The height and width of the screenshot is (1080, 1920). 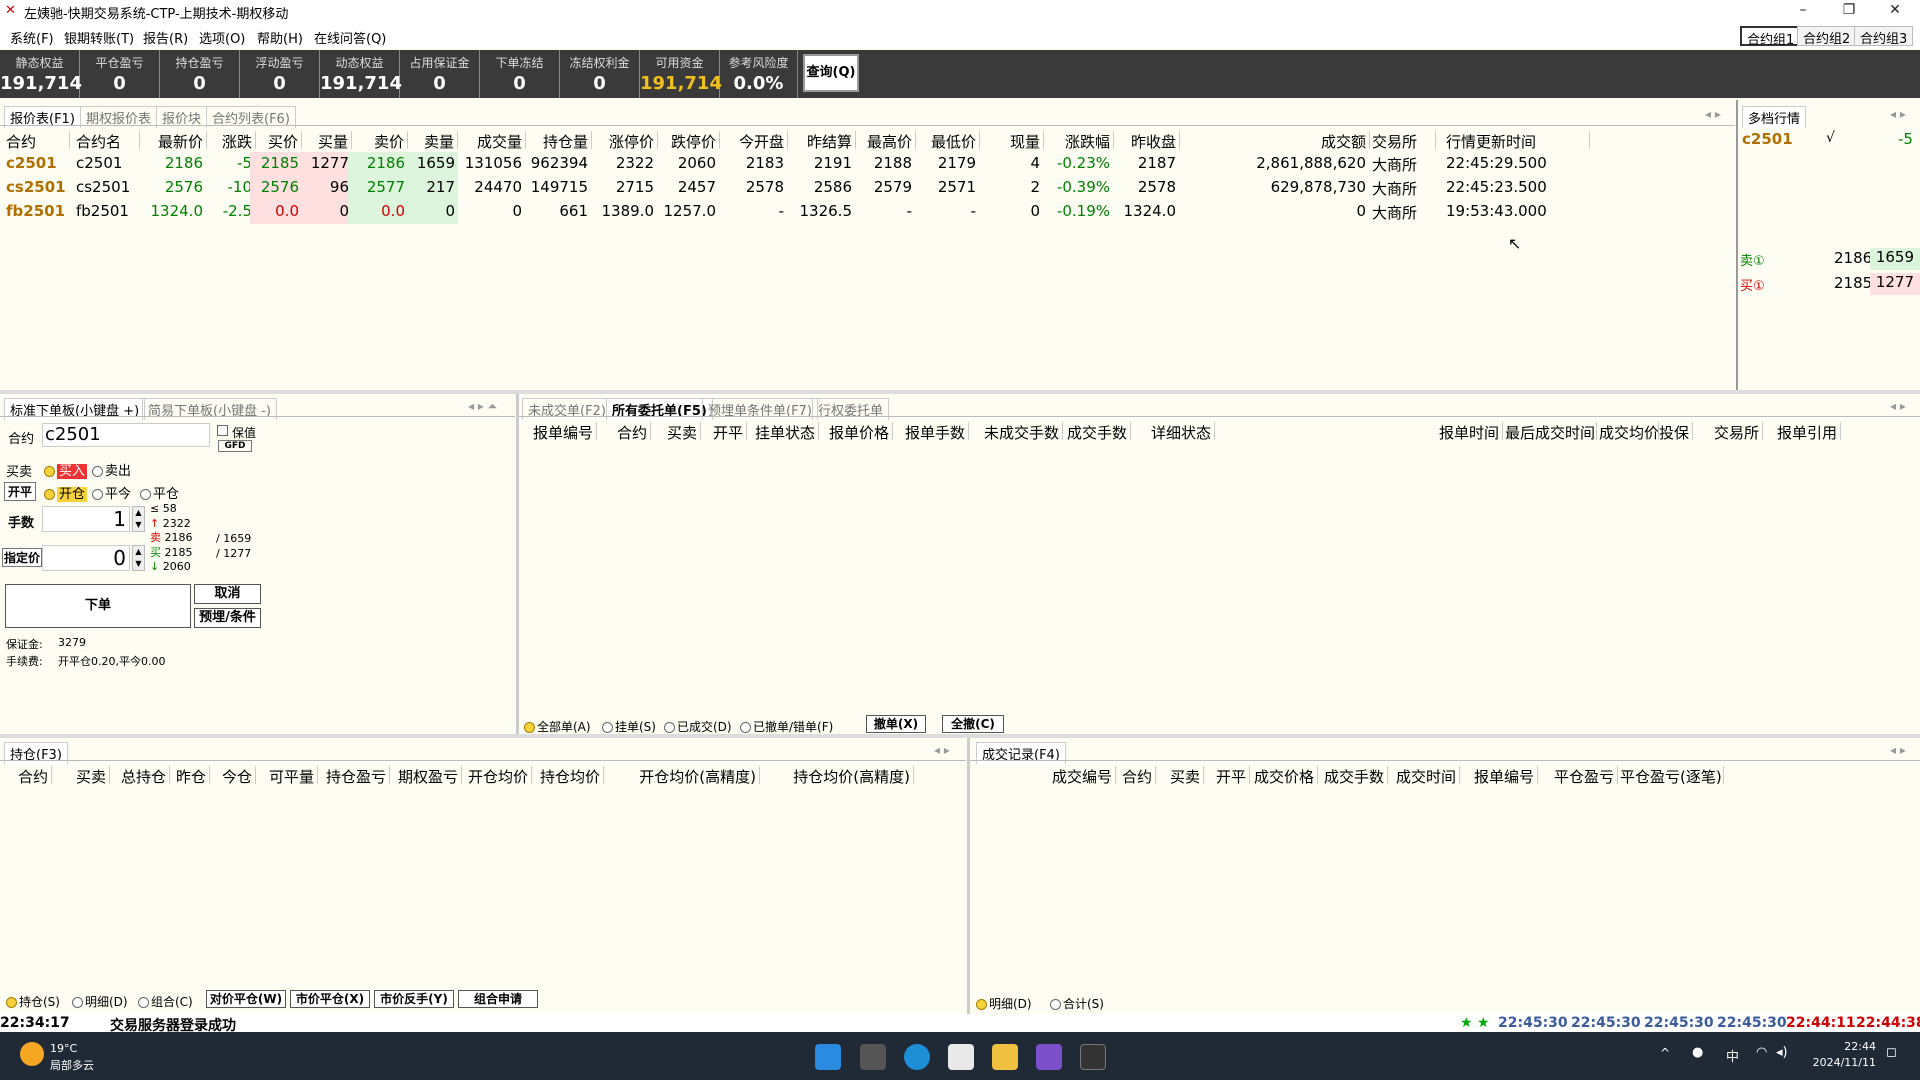 What do you see at coordinates (276, 141) in the screenshot?
I see `quote-header-cell: 买价` at bounding box center [276, 141].